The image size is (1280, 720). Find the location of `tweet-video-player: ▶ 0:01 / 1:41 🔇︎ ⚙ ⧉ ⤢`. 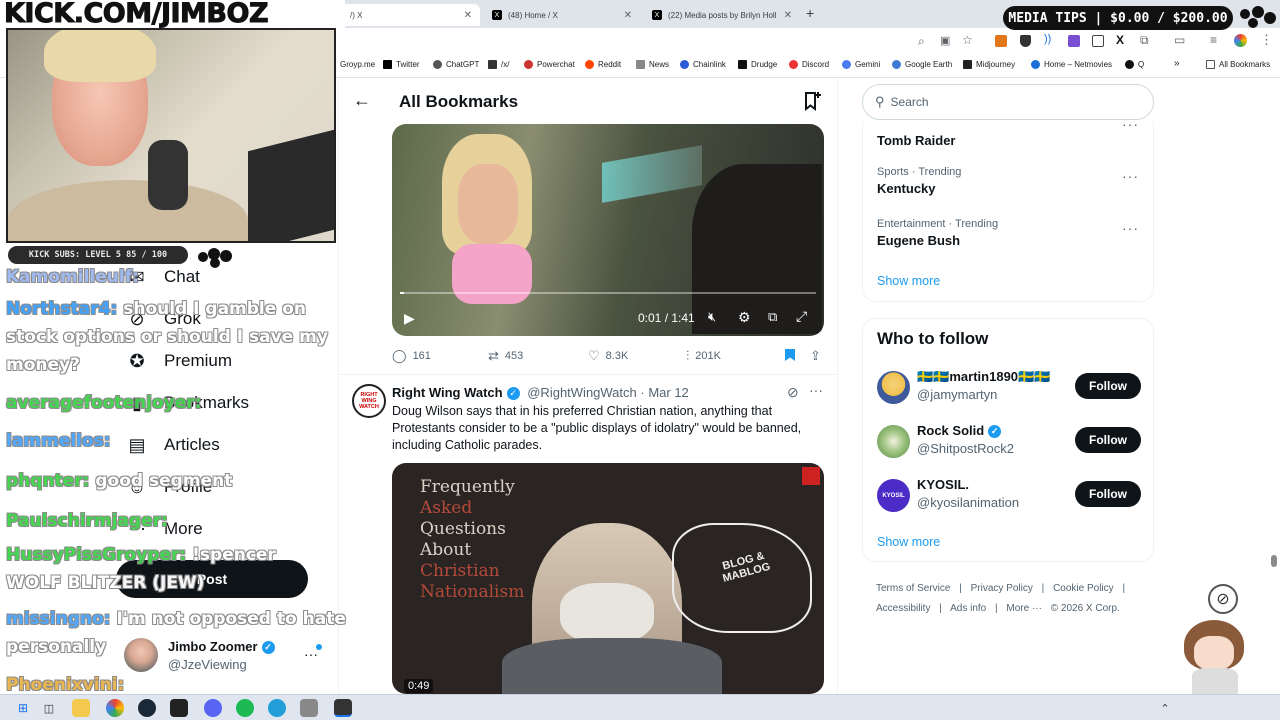

tweet-video-player: ▶ 0:01 / 1:41 🔇︎ ⚙ ⧉ ⤢ is located at coordinates (608, 230).